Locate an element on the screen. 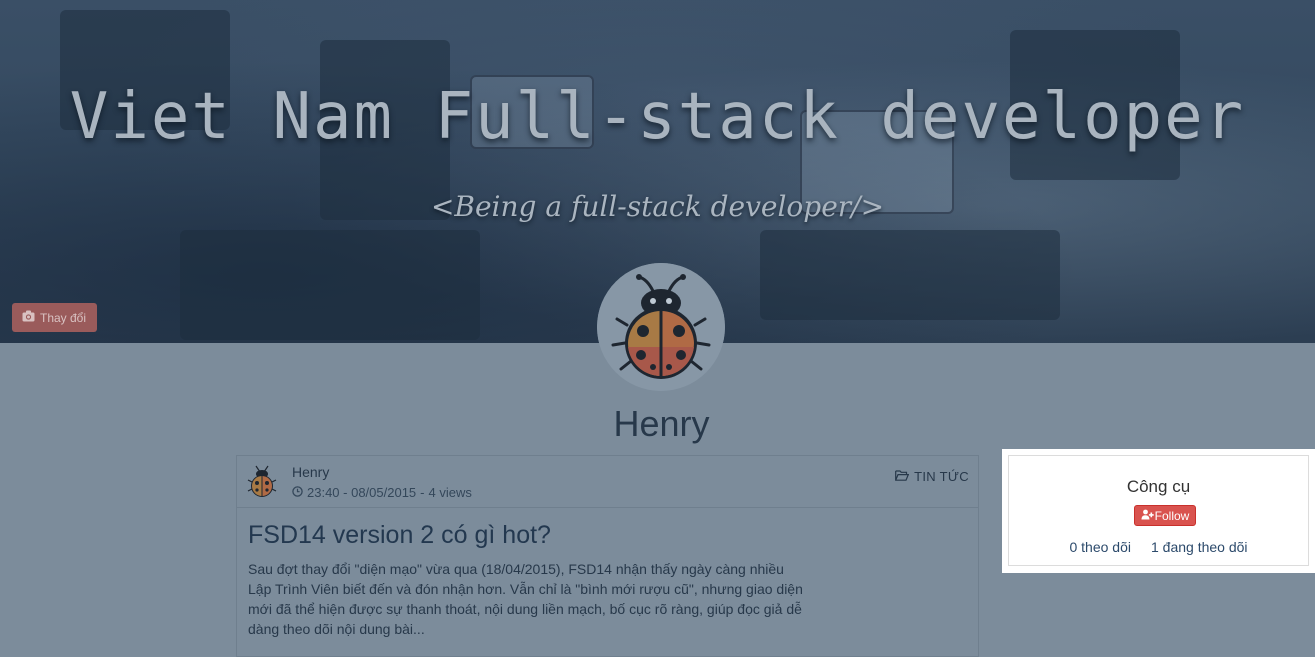 This screenshot has width=1315, height=657. follow-button: Follow is located at coordinates (1165, 515).